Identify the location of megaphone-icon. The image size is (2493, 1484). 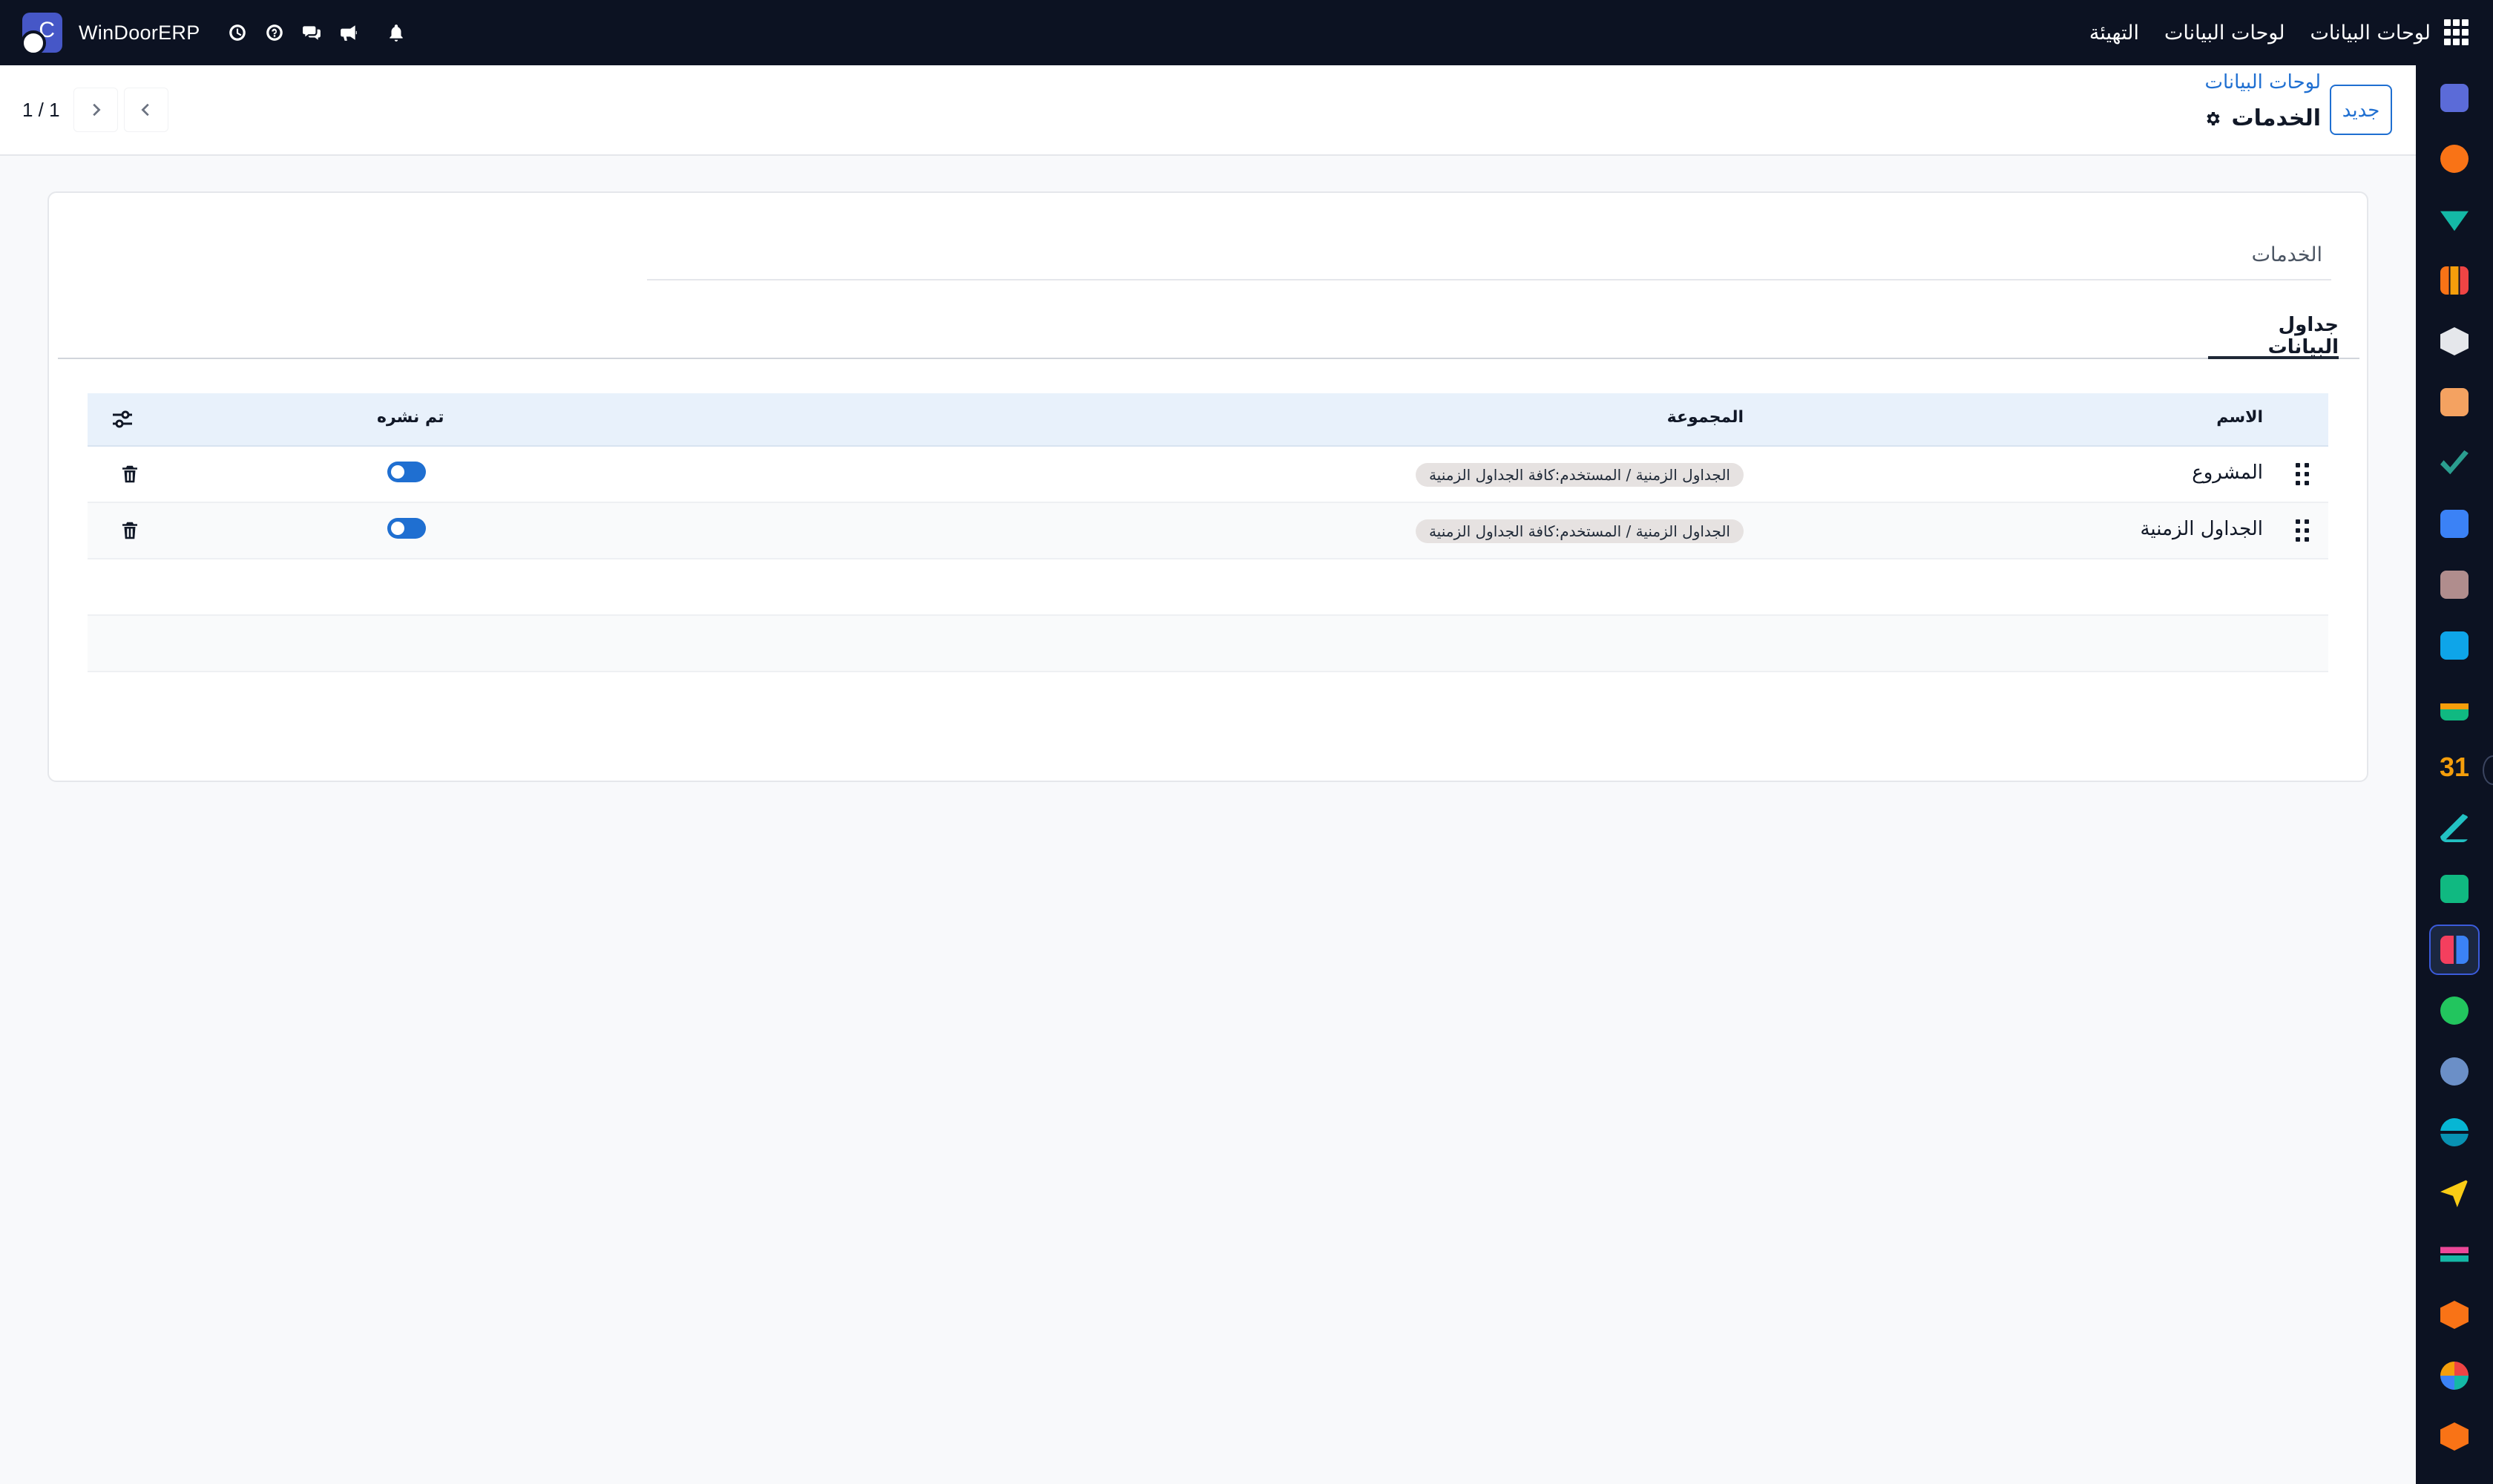
(349, 32).